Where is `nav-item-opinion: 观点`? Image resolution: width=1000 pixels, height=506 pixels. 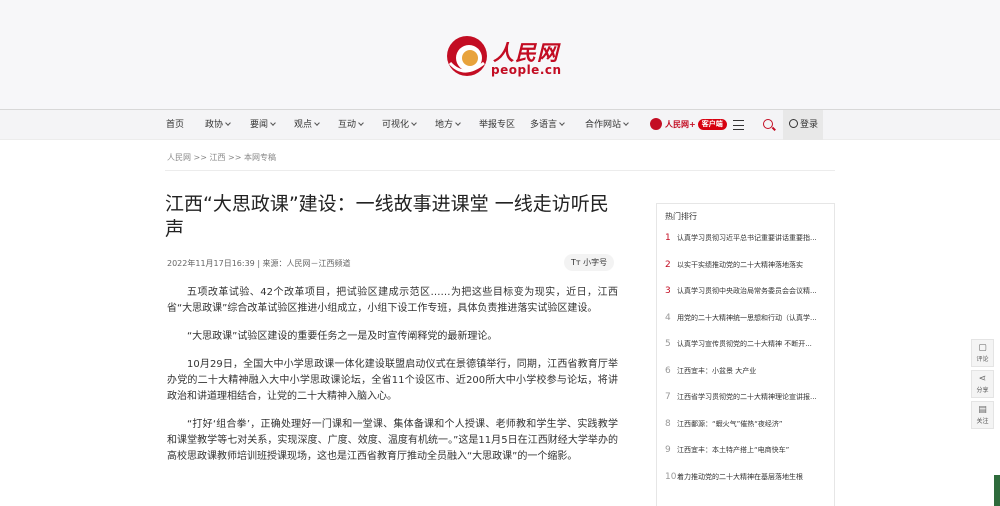
nav-item-opinion: 观点 is located at coordinates (307, 125).